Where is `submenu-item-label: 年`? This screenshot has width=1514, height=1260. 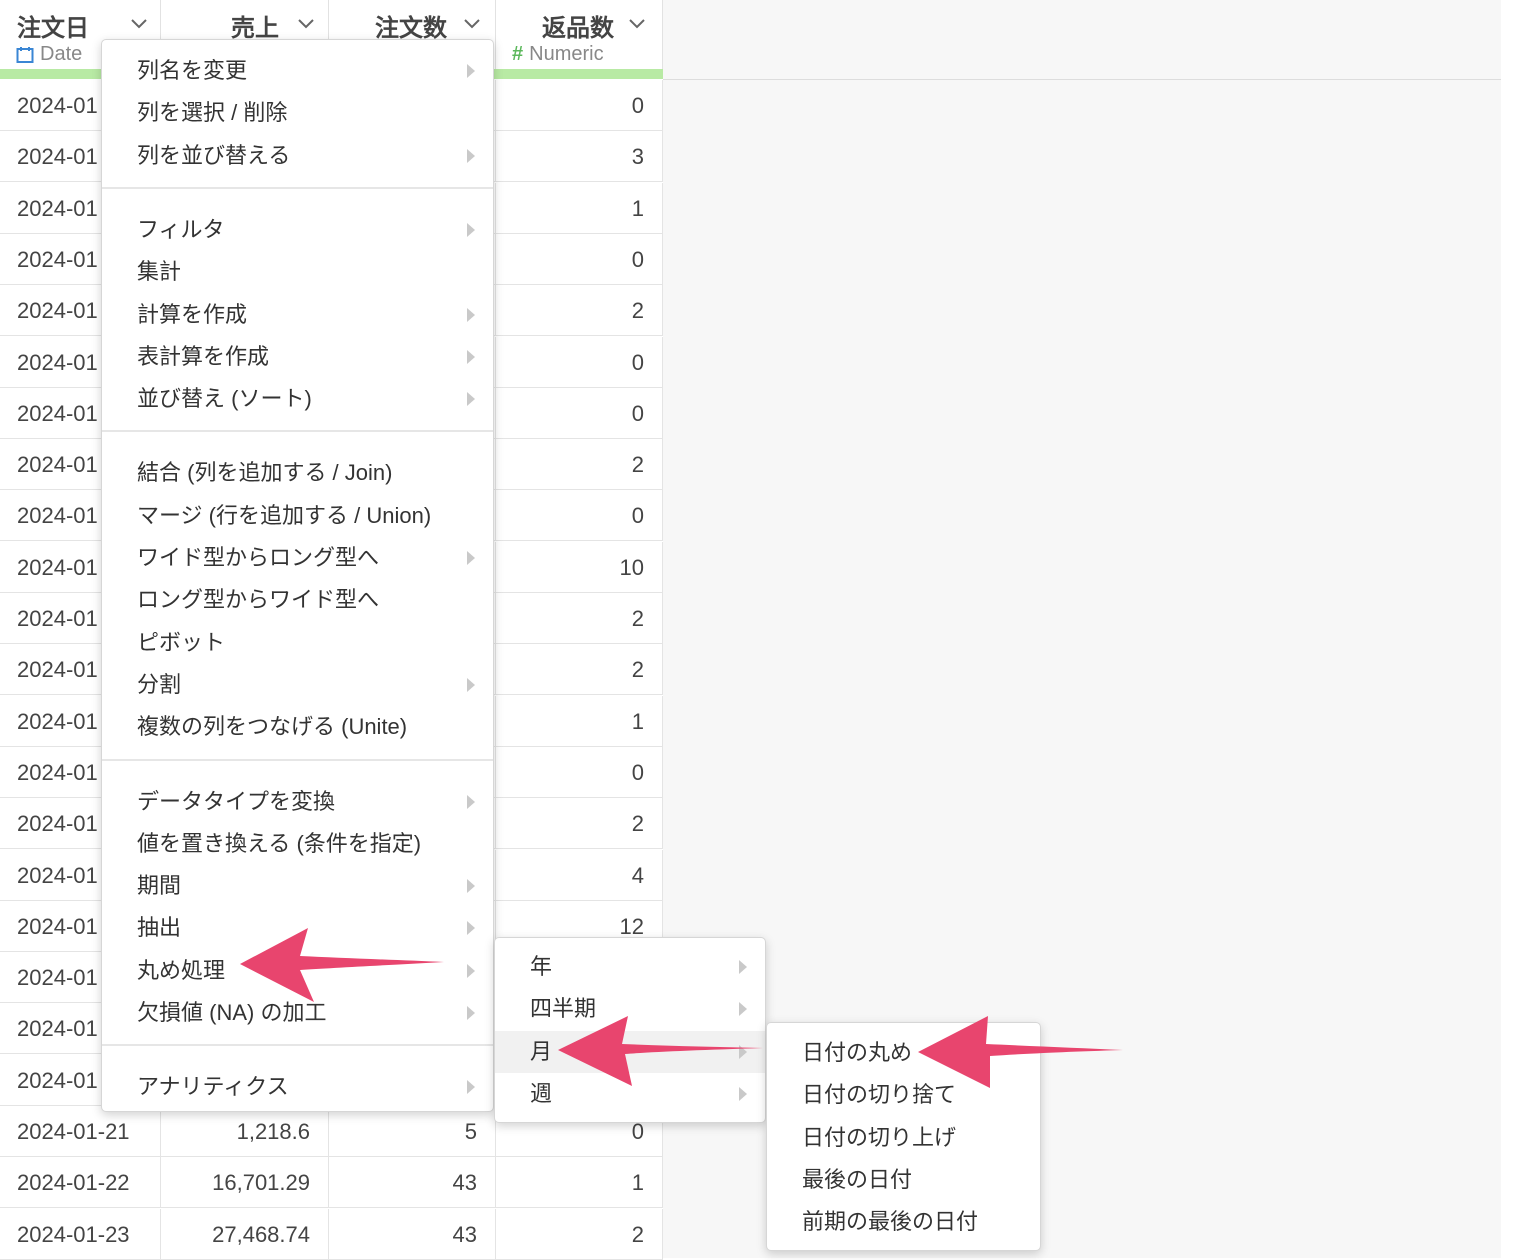 submenu-item-label: 年 is located at coordinates (541, 966).